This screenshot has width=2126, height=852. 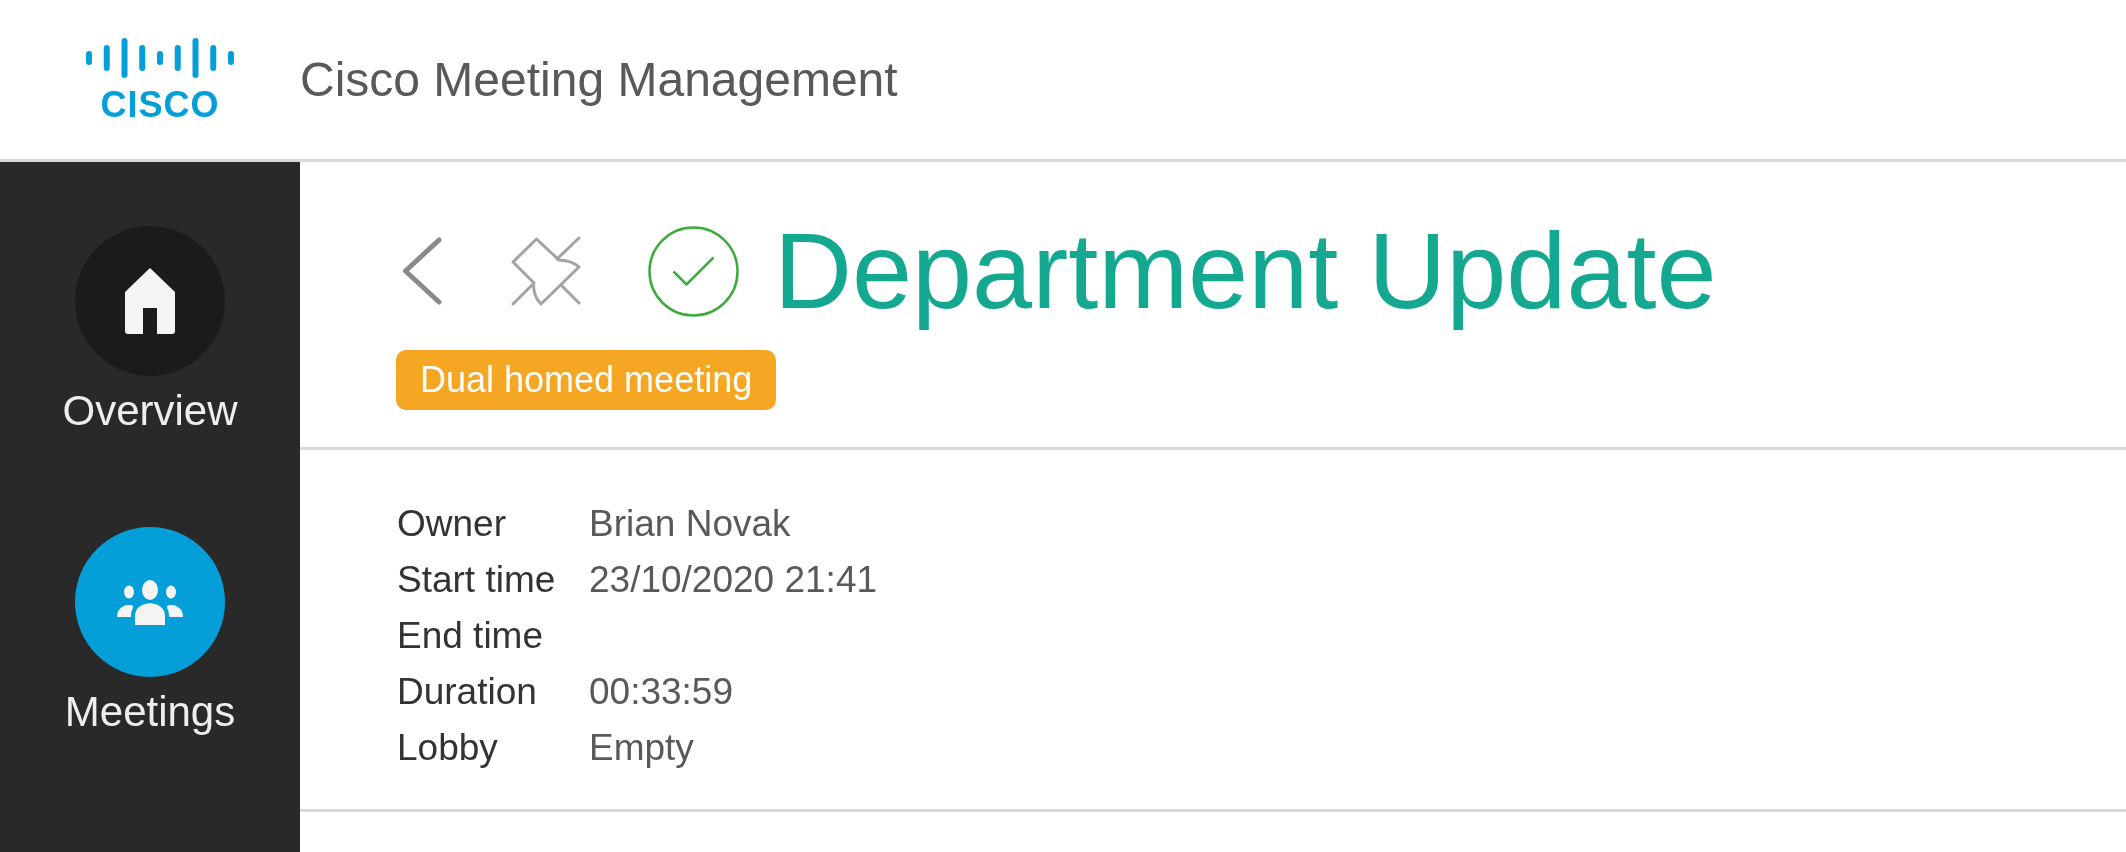 I want to click on detail-label: Lobby, so click(x=448, y=748).